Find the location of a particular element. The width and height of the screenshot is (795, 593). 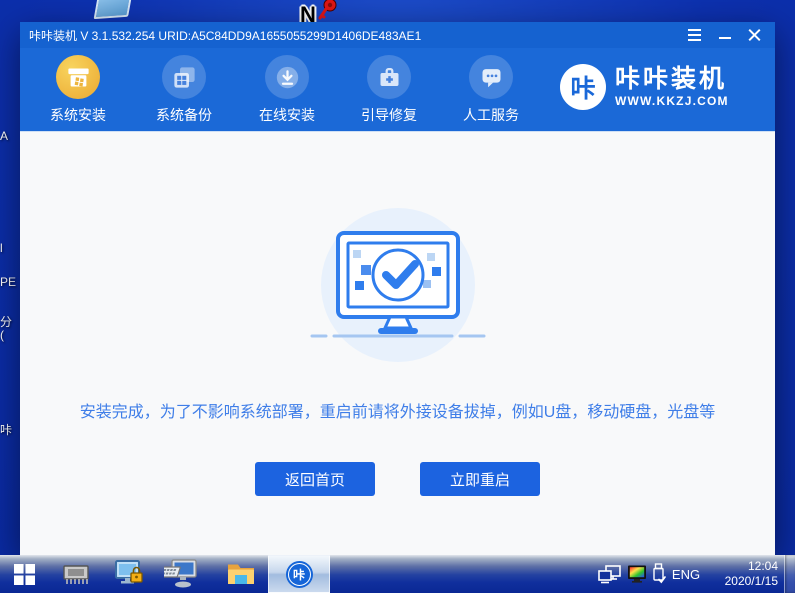

nav-label: 人工服务 is located at coordinates (491, 115).